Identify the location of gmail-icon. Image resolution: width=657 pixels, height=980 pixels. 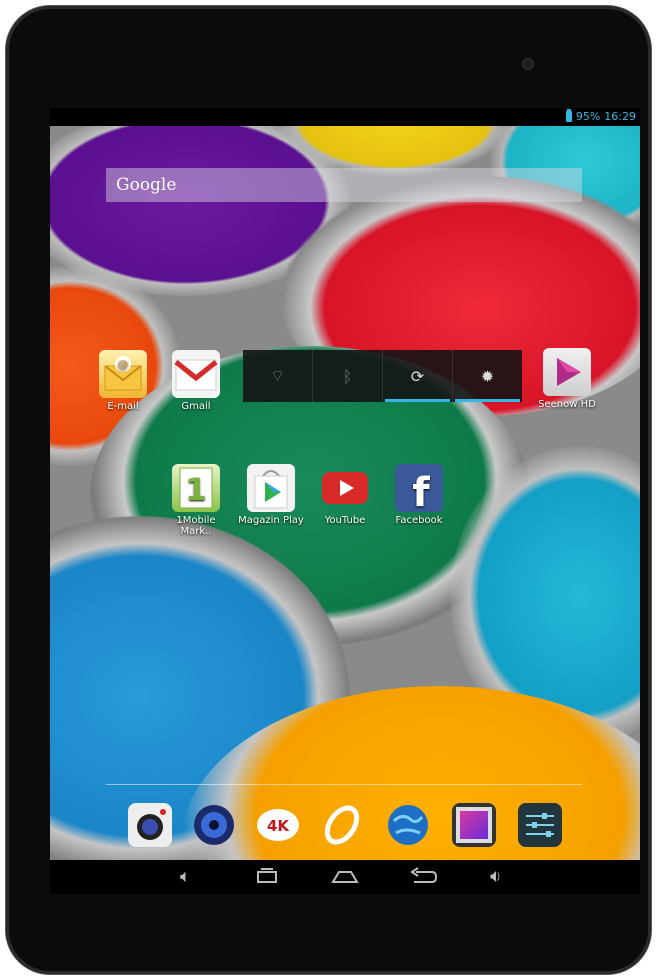
(196, 374).